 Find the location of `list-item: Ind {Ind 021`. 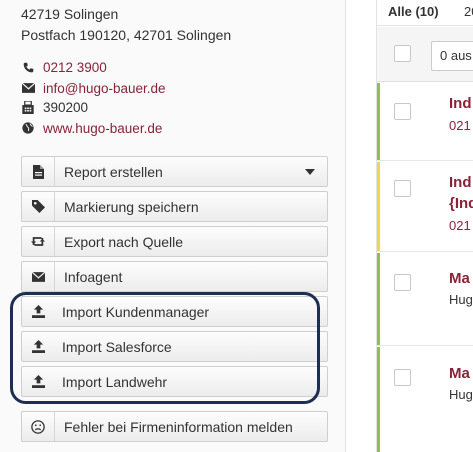

list-item: Ind {Ind 021 is located at coordinates (425, 207).